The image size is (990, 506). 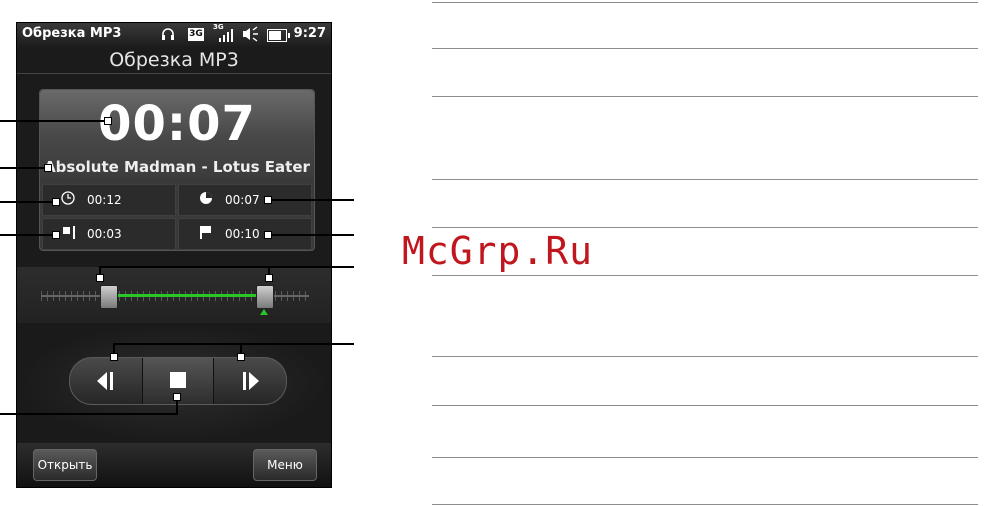 I want to click on callout-start-line, so click(x=28, y=235).